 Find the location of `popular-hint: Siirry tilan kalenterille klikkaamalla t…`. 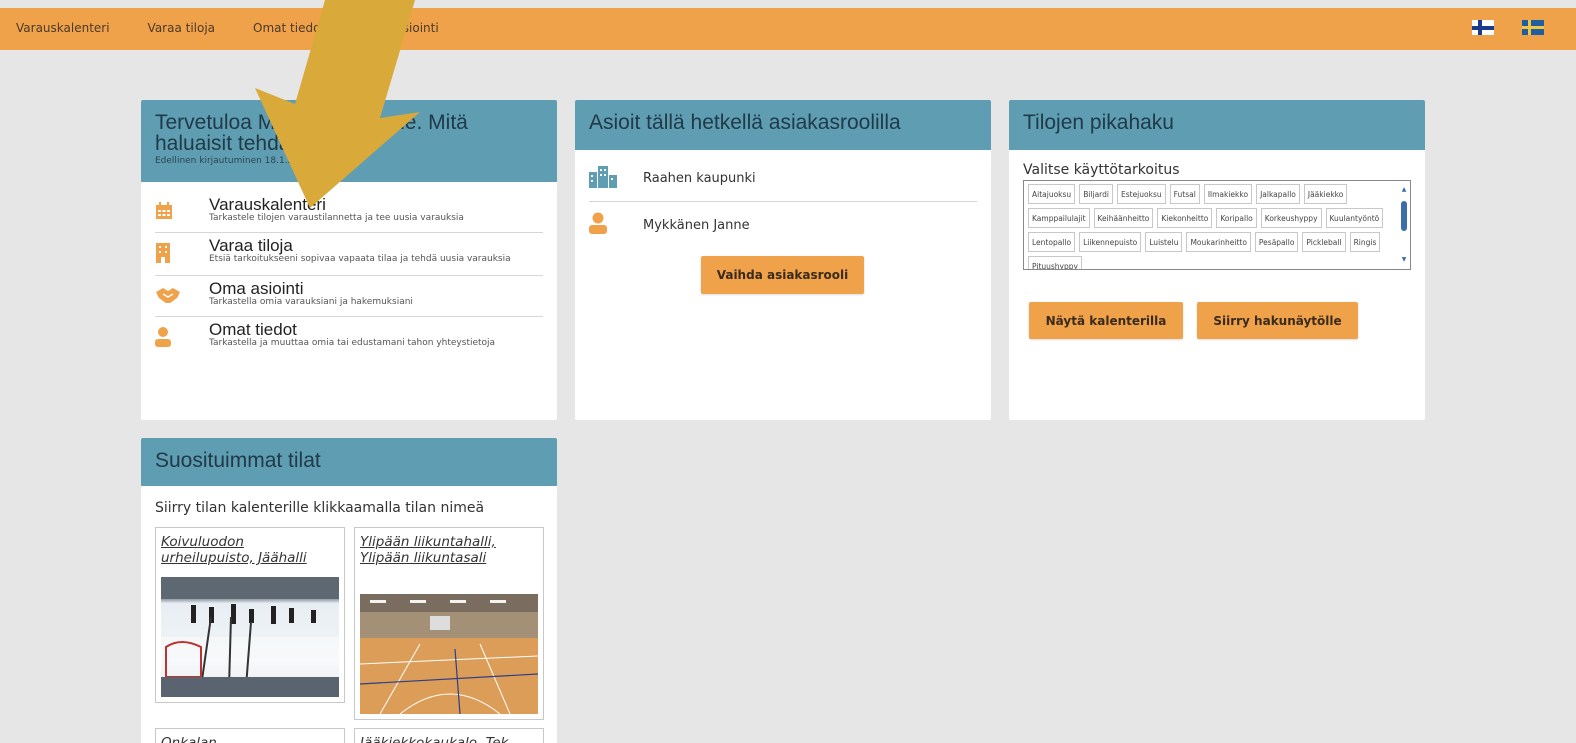

popular-hint: Siirry tilan kalenterille klikkaamalla t… is located at coordinates (320, 508).